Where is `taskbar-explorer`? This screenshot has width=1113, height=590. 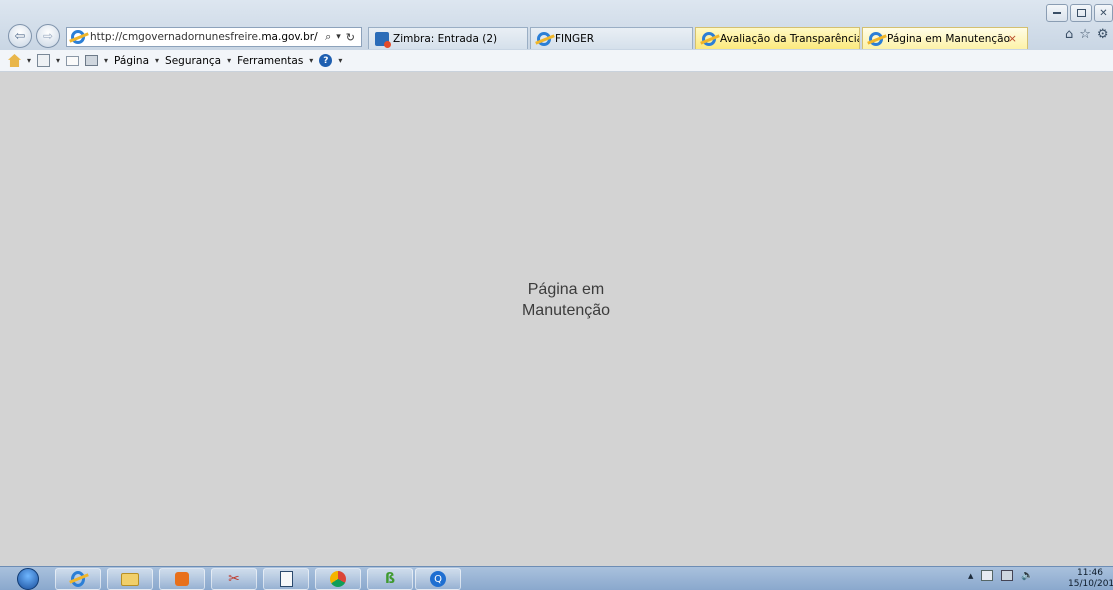 taskbar-explorer is located at coordinates (130, 579).